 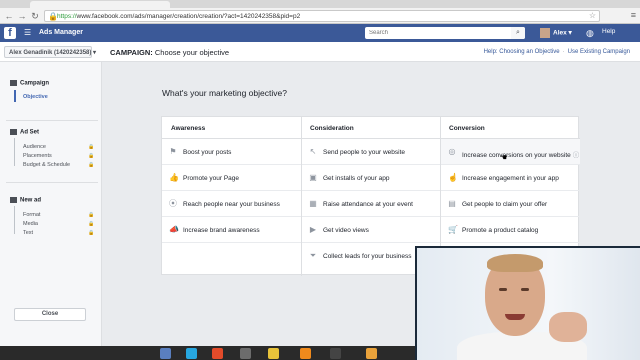 I want to click on fb-top-bar: f ☰ Ads Manager ⌕ Alex ▾ ◍ Help, so click(x=320, y=33).